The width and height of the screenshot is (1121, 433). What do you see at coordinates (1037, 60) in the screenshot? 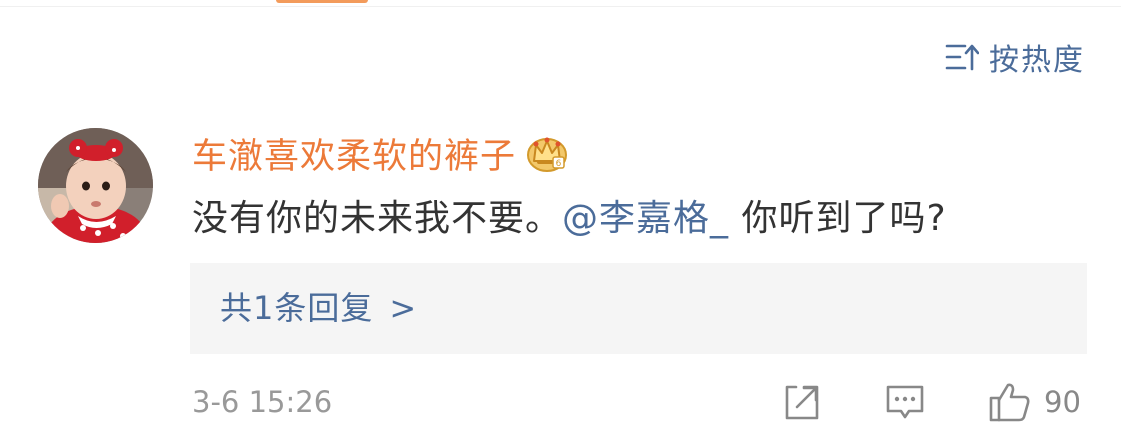
I see `sort-label: 按热度` at bounding box center [1037, 60].